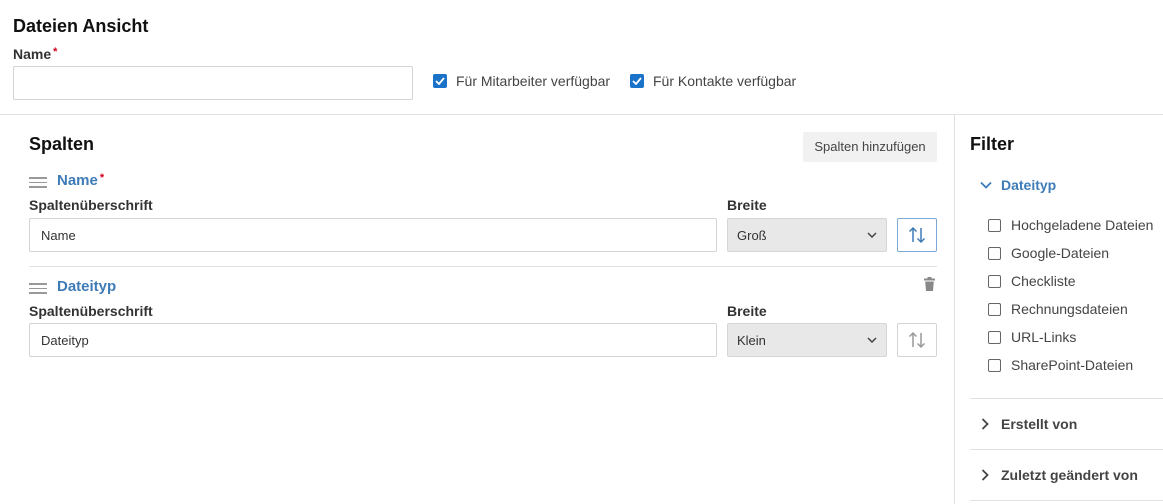  I want to click on contacts-checkbox, so click(637, 81).